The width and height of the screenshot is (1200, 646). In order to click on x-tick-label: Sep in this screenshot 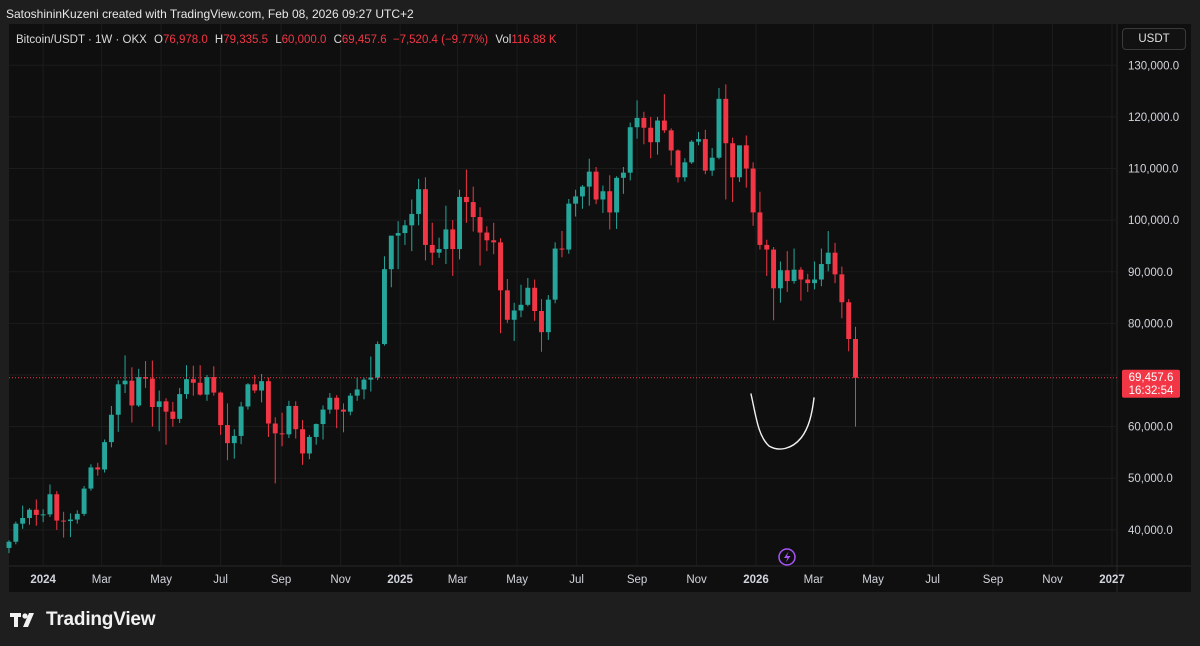, I will do `click(281, 580)`.